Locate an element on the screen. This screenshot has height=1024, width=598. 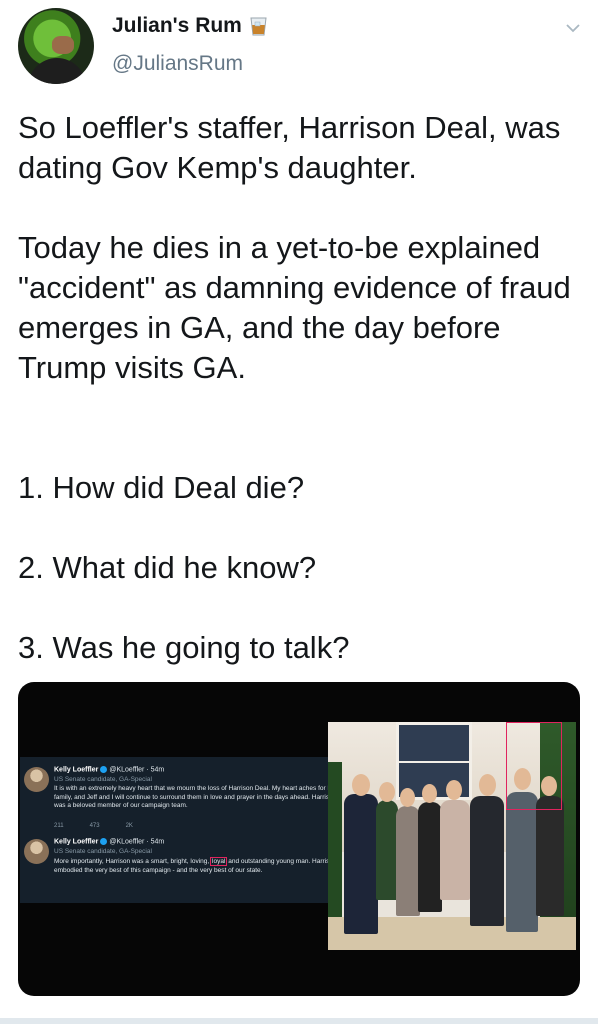
photo-plant is located at coordinates (335, 852).